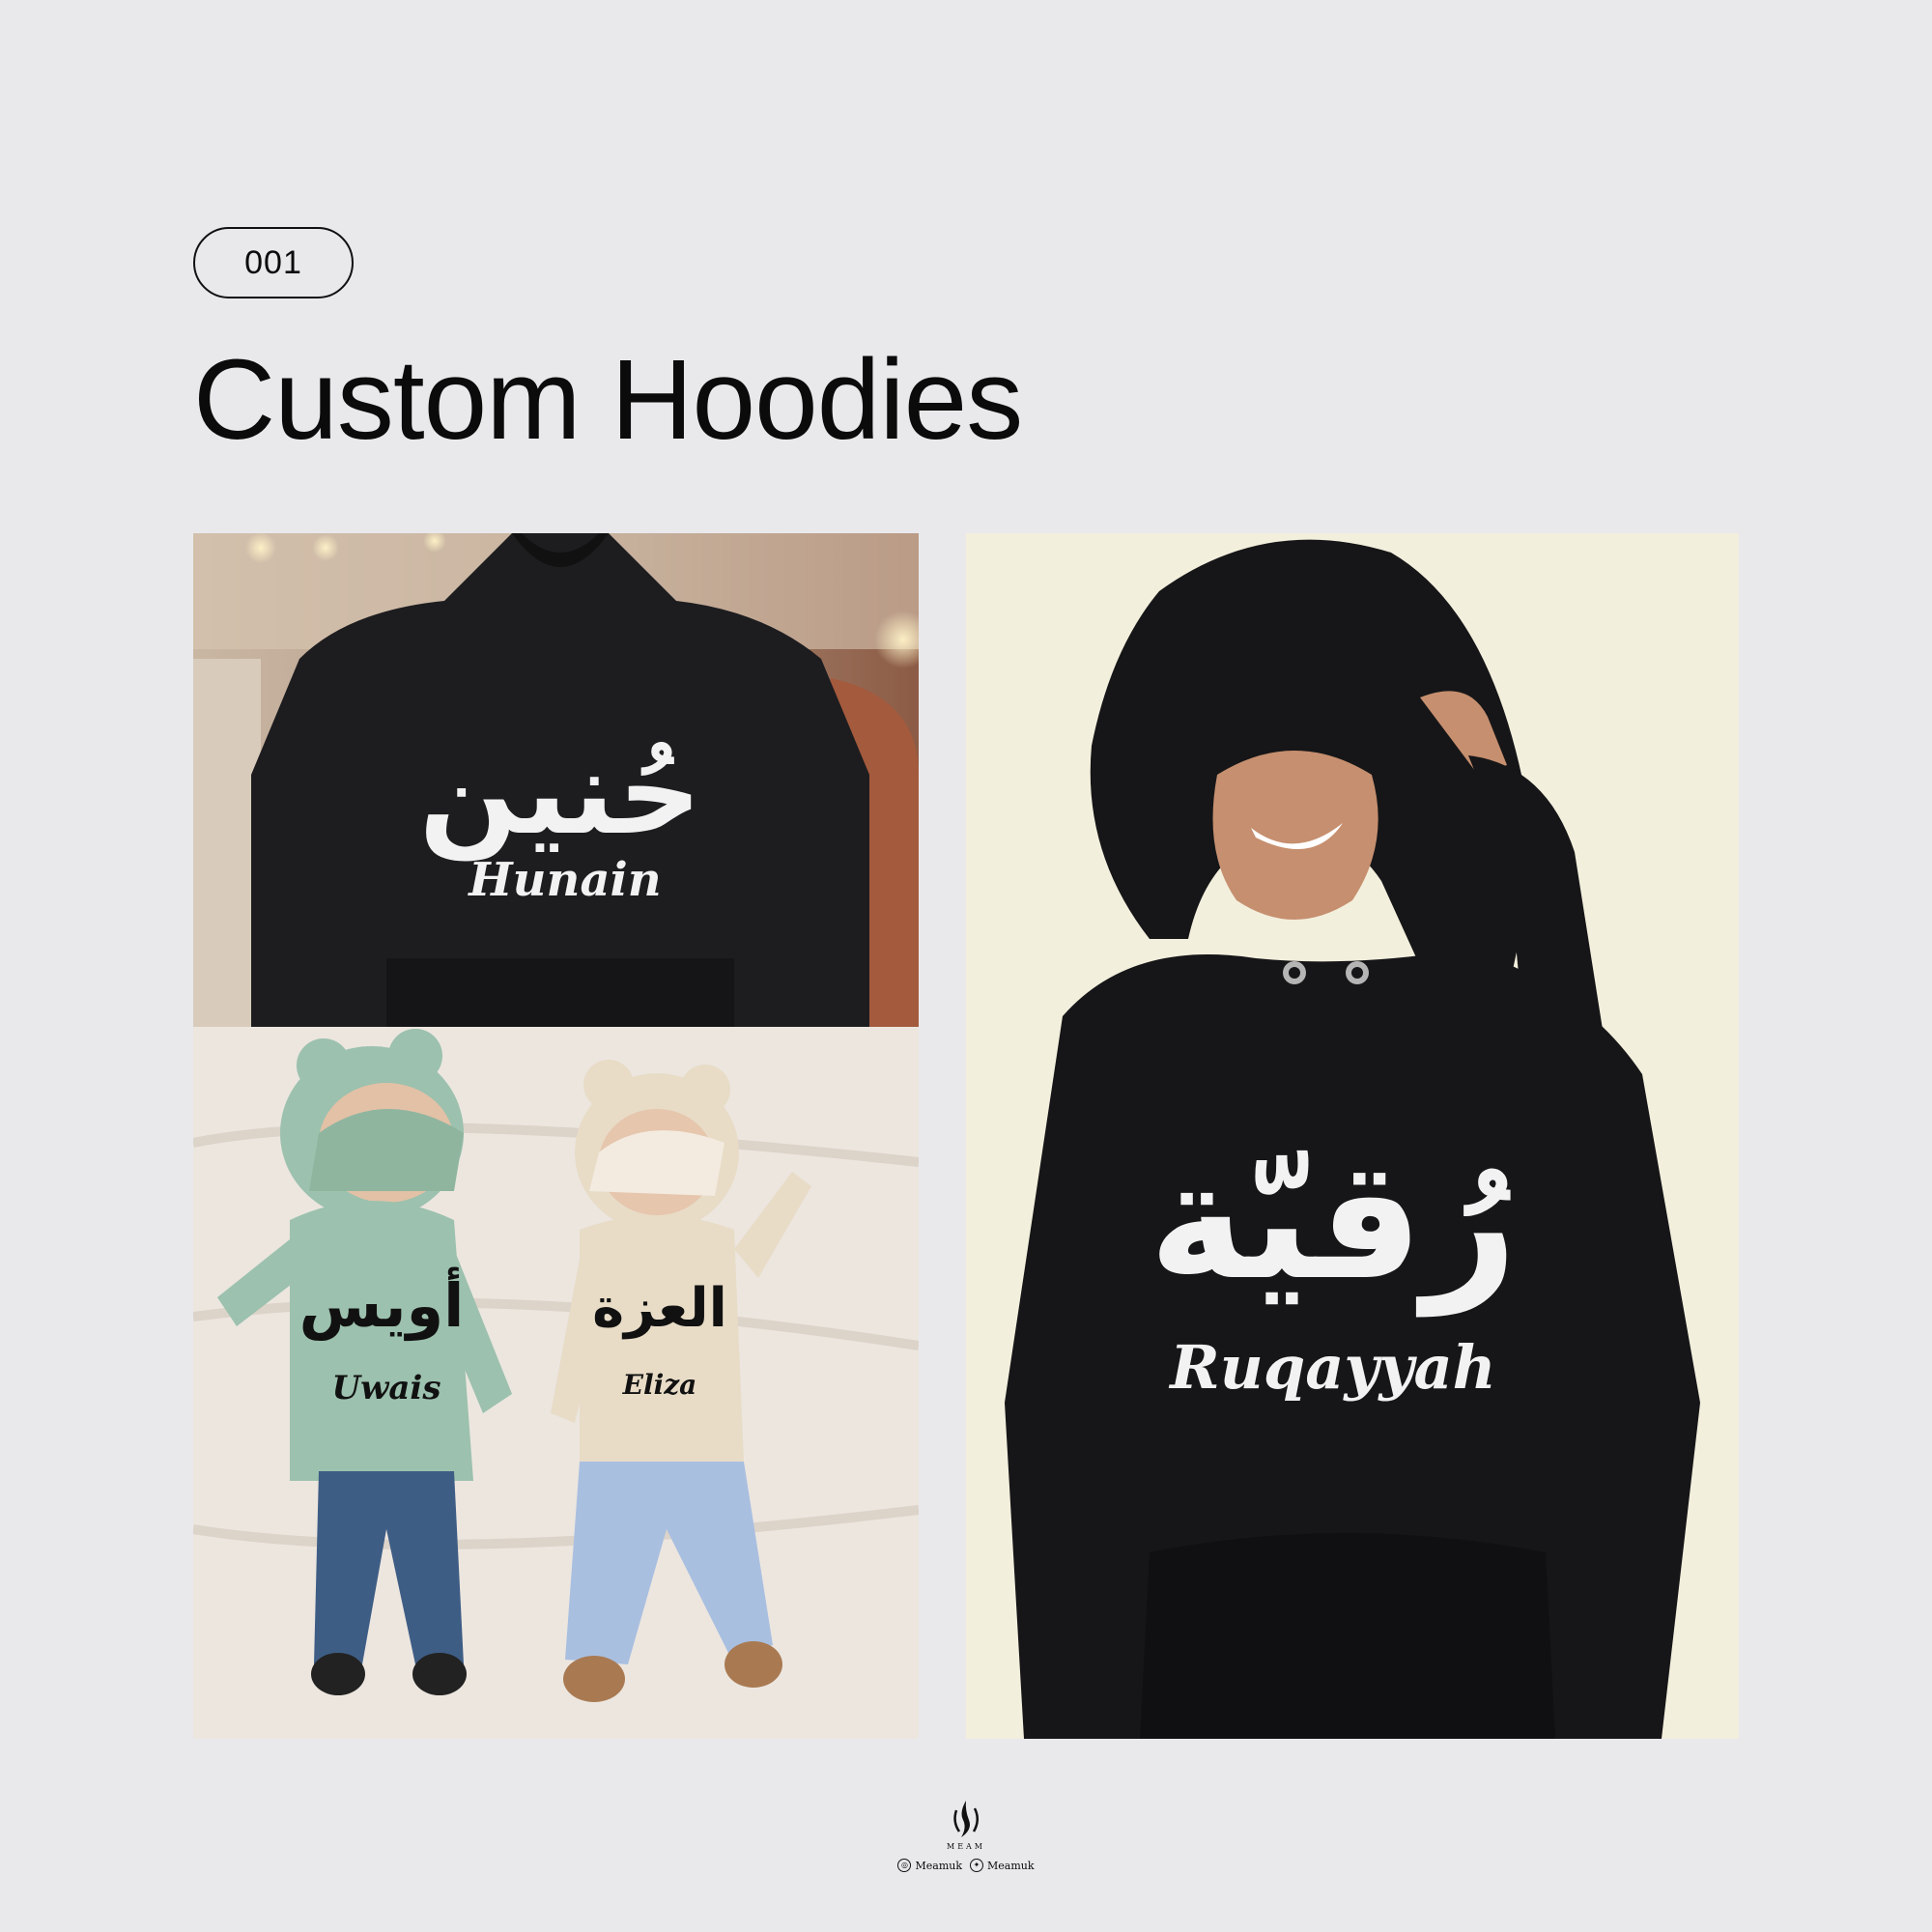  I want to click on twitter-handle: Meamuk, so click(1011, 1865).